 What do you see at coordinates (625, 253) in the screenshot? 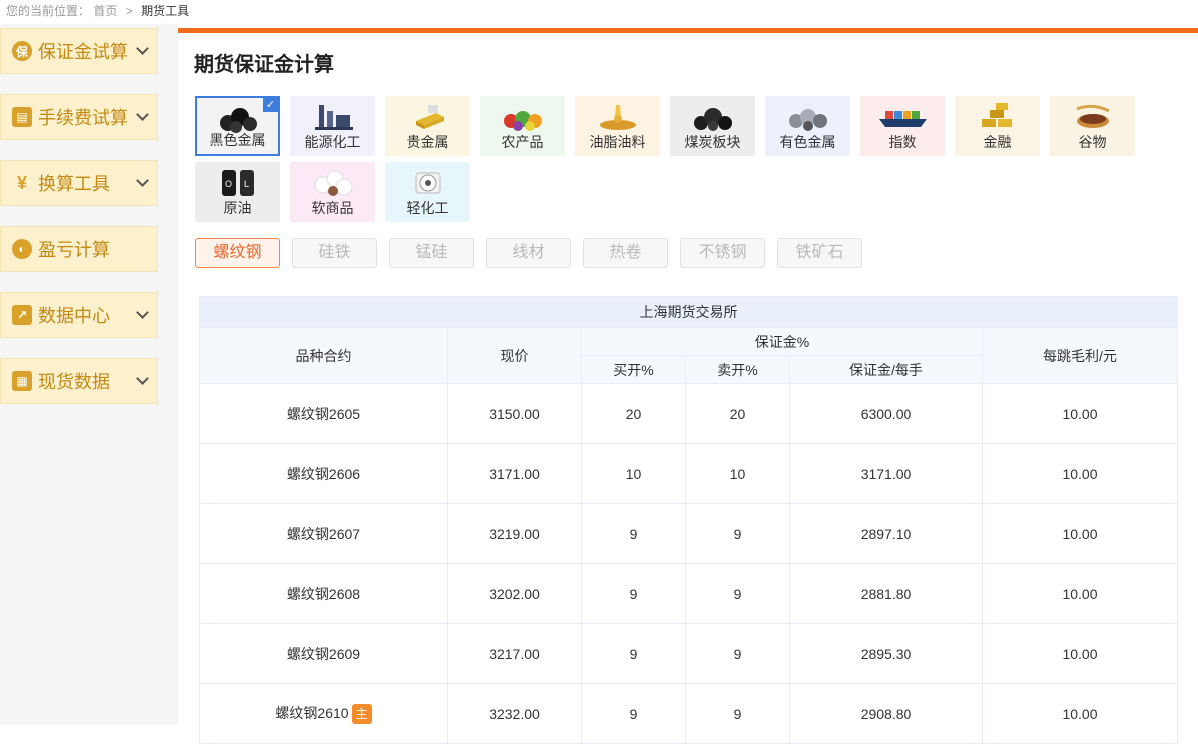
I see `subtab-hot-rolled-coil: 热卷` at bounding box center [625, 253].